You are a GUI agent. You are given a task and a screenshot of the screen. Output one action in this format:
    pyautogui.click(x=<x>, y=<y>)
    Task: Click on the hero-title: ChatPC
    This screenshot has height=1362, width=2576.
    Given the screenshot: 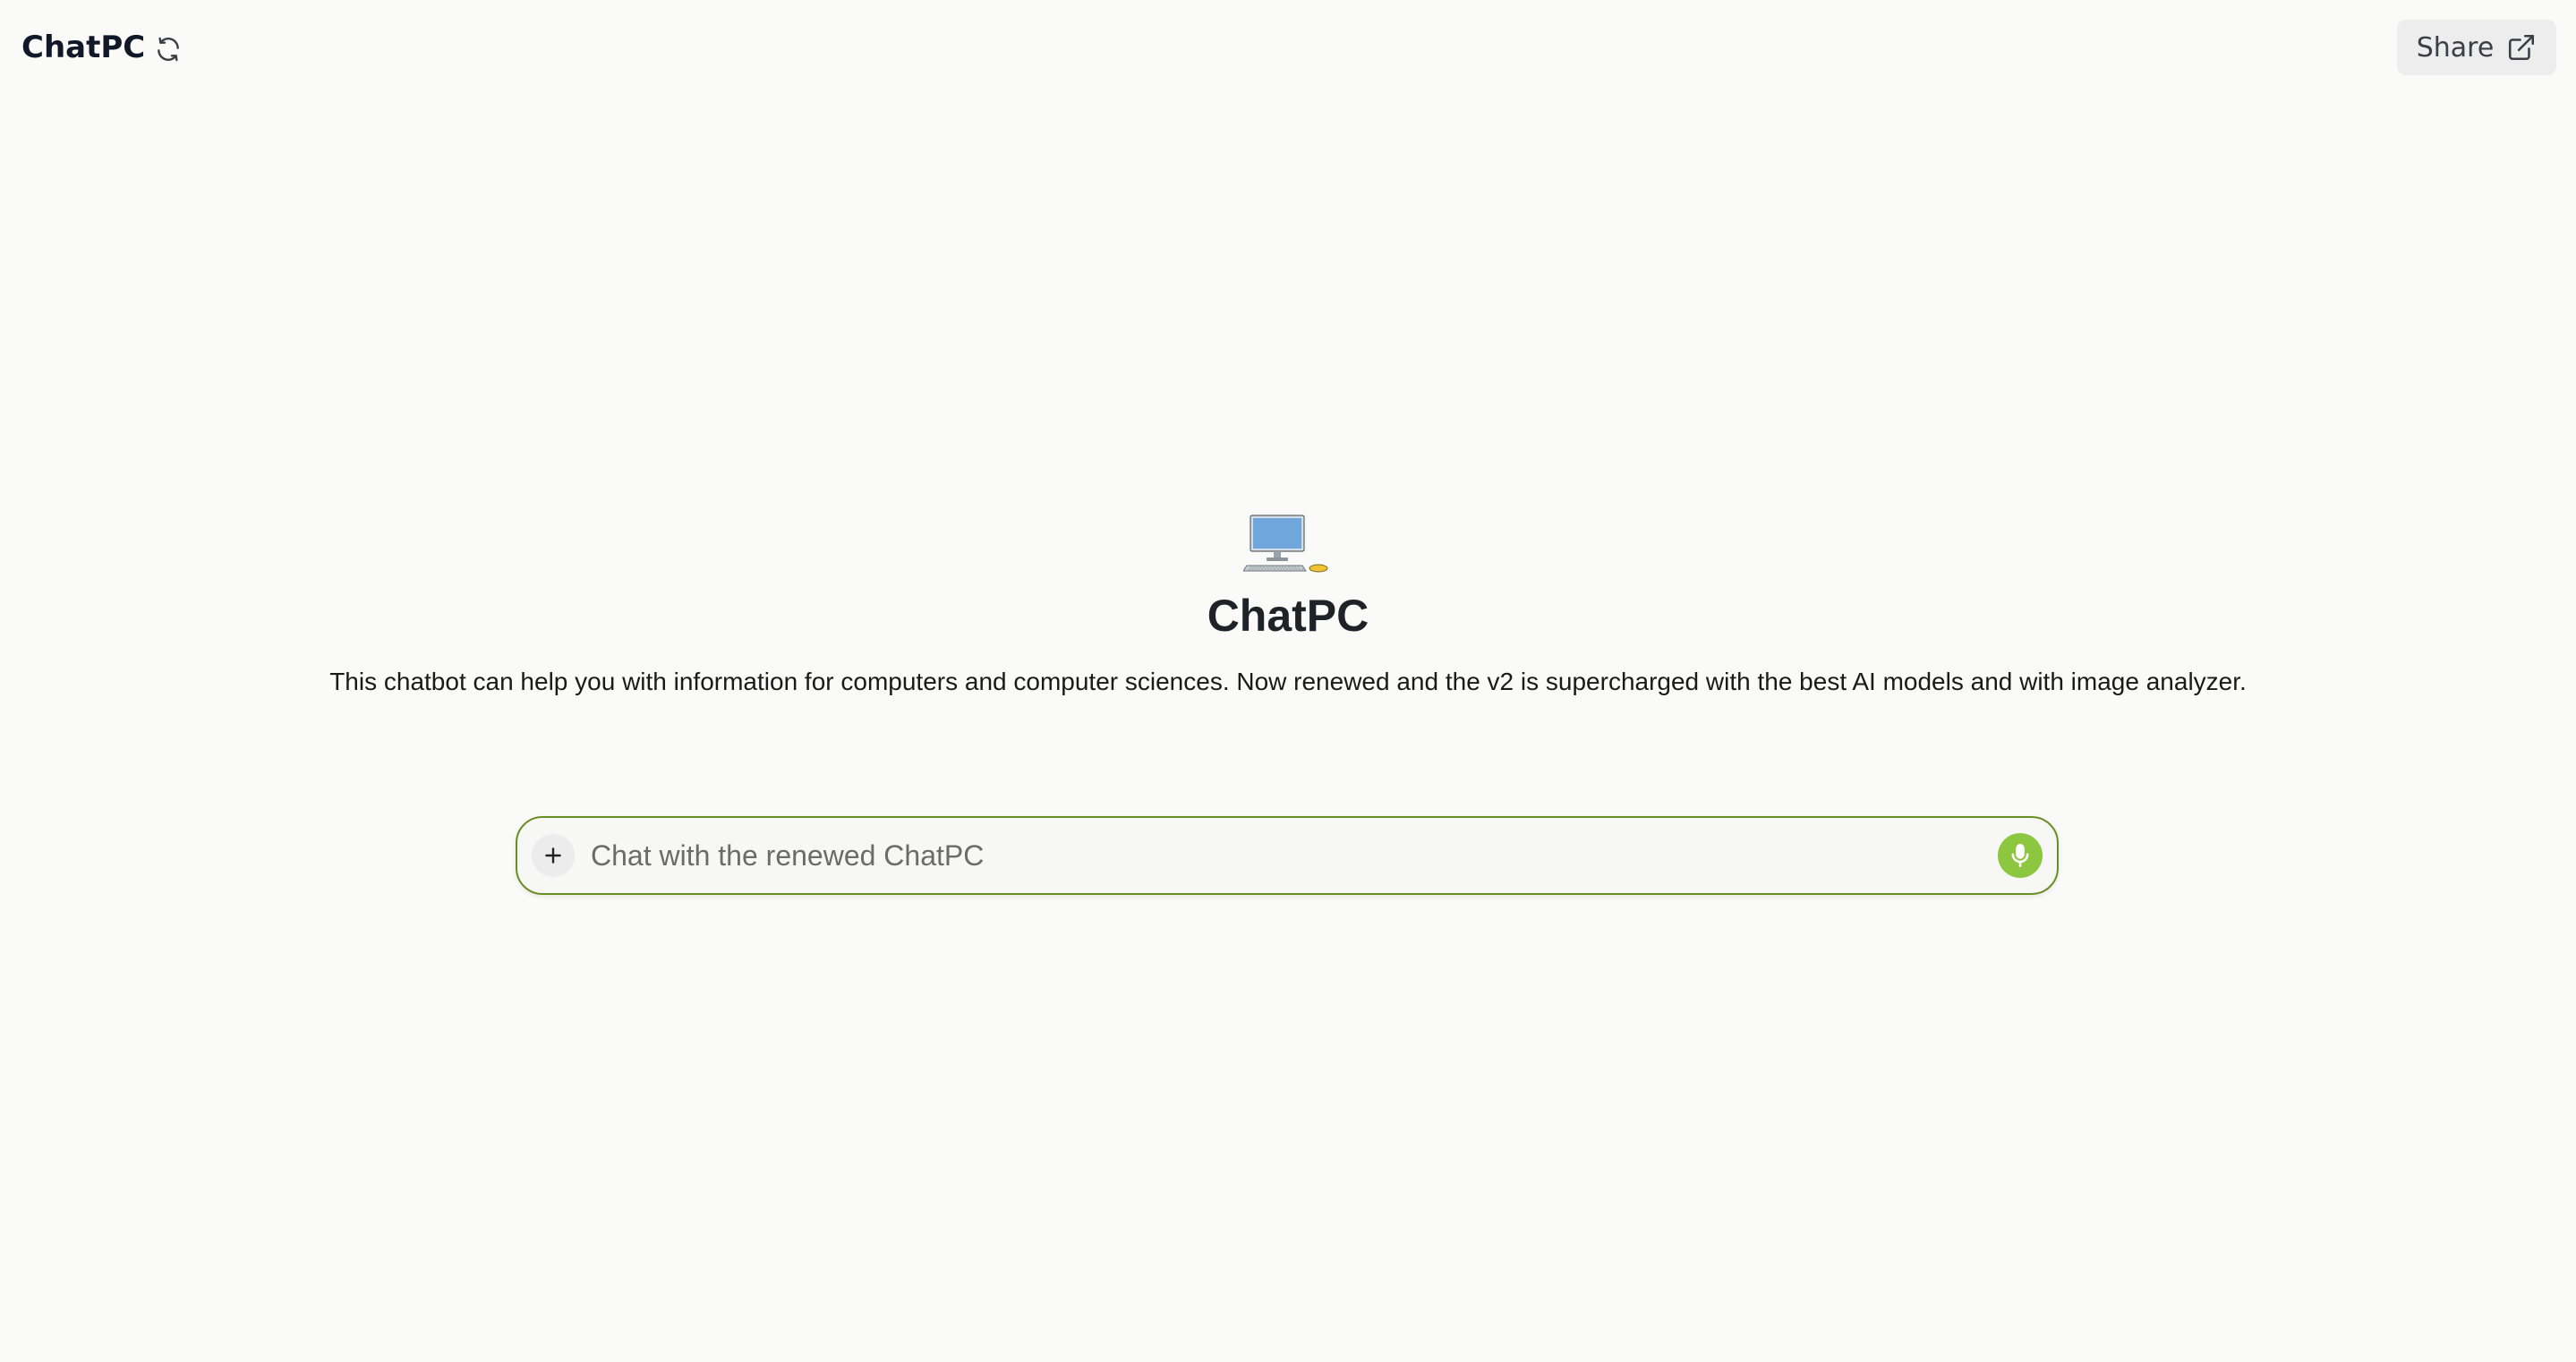 What is the action you would take?
    pyautogui.click(x=1288, y=616)
    